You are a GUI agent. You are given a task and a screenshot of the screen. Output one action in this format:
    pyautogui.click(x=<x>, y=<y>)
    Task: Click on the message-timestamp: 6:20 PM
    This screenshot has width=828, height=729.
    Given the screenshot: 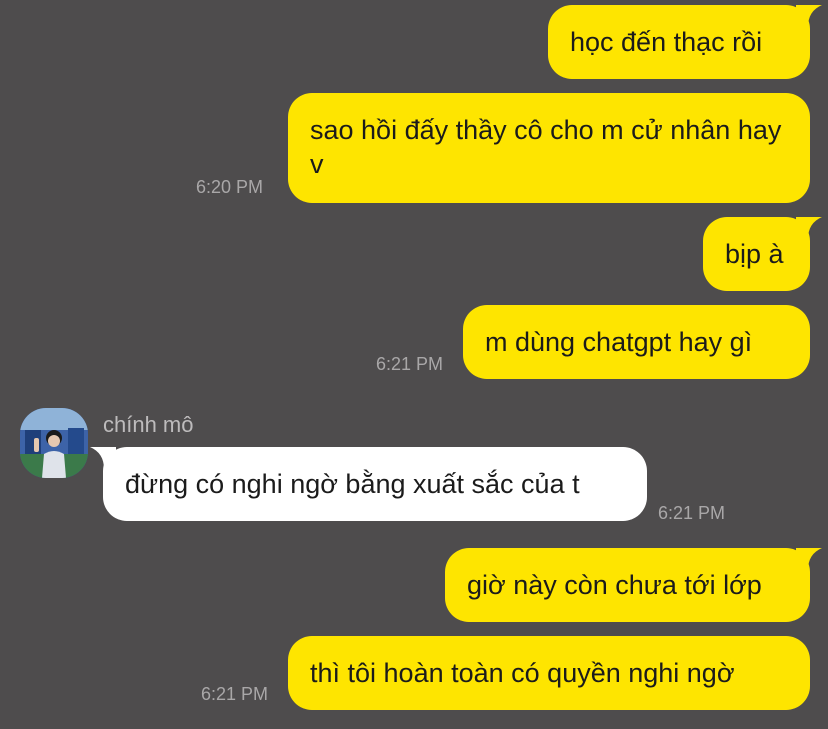 What is the action you would take?
    pyautogui.click(x=230, y=187)
    